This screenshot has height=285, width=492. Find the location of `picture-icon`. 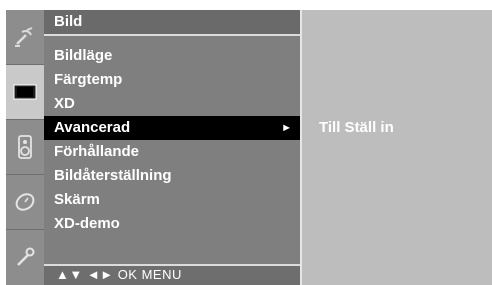

picture-icon is located at coordinates (25, 92).